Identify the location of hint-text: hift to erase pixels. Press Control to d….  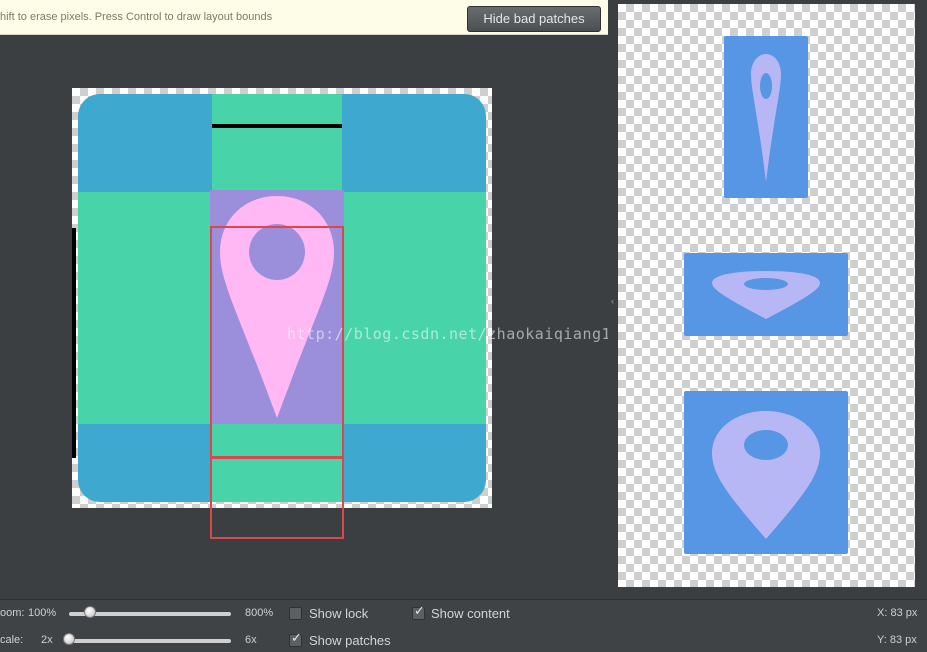
(136, 17).